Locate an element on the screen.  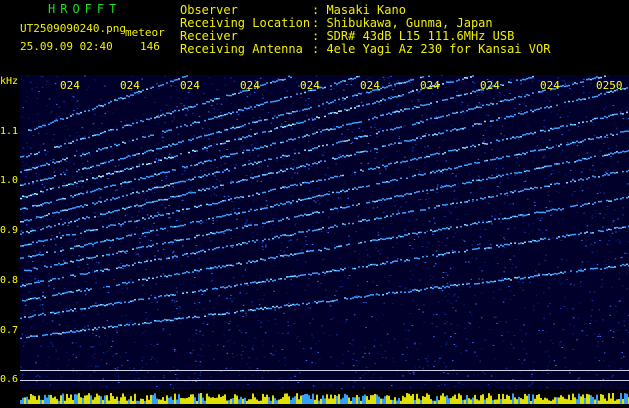
y-tick-0.6: 0.6 is located at coordinates (10, 379).